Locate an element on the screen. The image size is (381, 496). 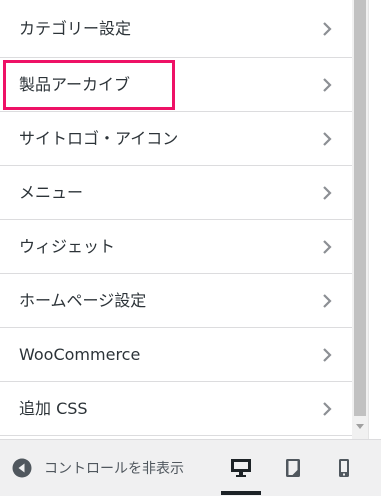
mobile-icon is located at coordinates (344, 468).